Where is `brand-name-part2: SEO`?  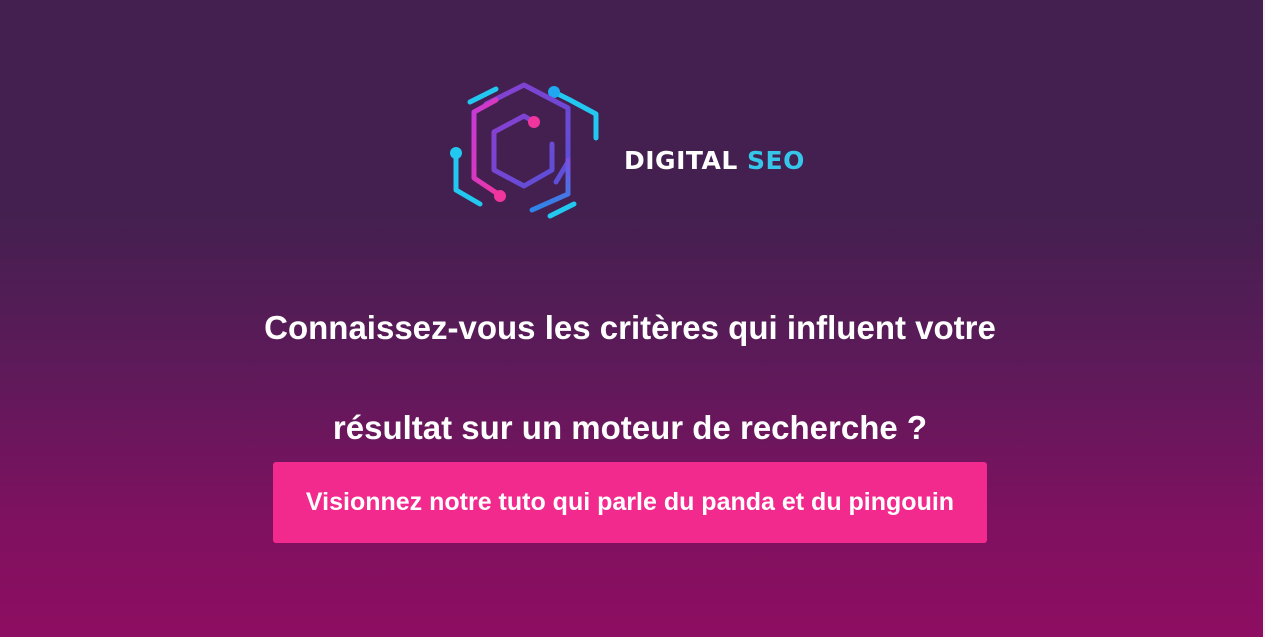 brand-name-part2: SEO is located at coordinates (776, 160).